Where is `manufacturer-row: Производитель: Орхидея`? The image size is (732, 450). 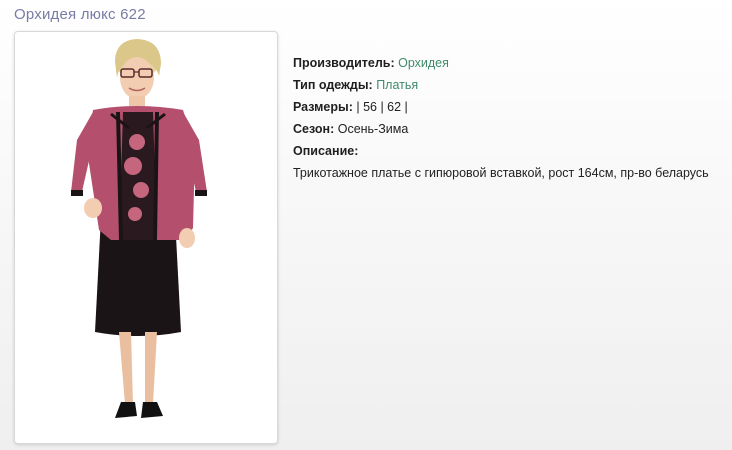 manufacturer-row: Производитель: Орхидея is located at coordinates (508, 63).